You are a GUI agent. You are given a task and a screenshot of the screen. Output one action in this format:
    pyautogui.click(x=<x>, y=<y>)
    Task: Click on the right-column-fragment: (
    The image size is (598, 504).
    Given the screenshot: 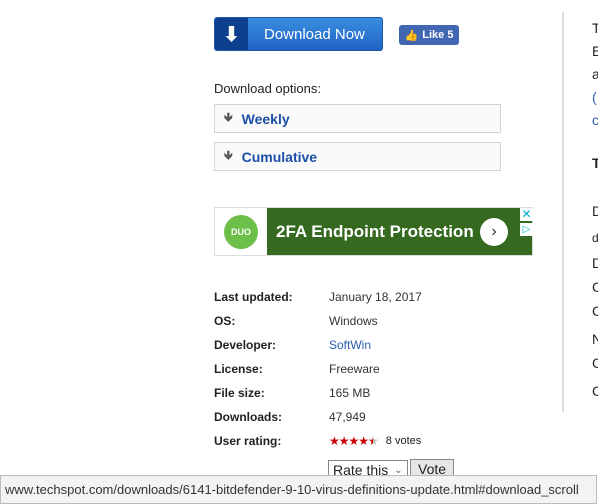 What is the action you would take?
    pyautogui.click(x=594, y=97)
    